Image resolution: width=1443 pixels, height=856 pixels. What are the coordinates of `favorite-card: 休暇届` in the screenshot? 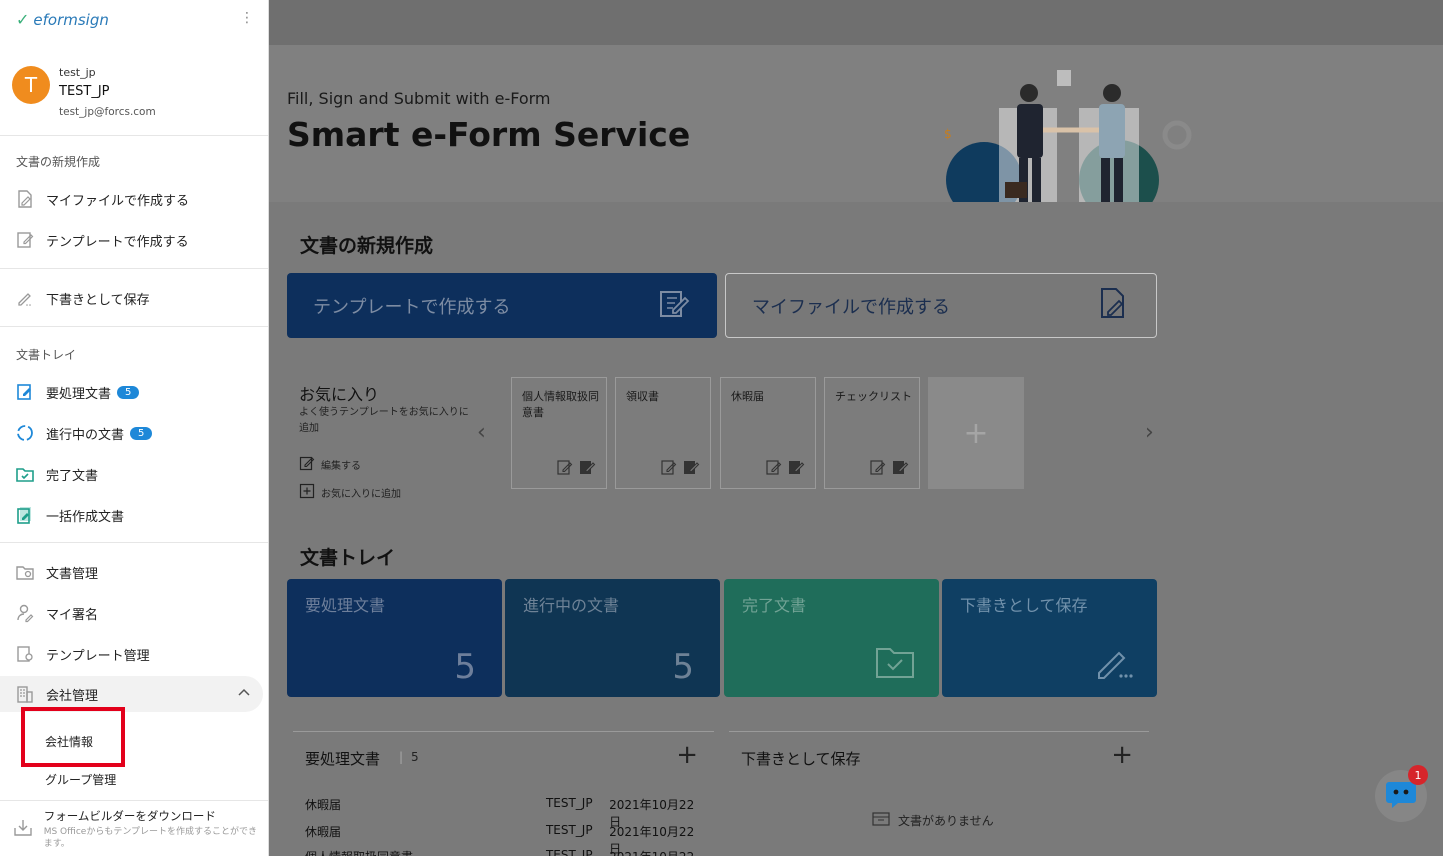 It's located at (768, 433).